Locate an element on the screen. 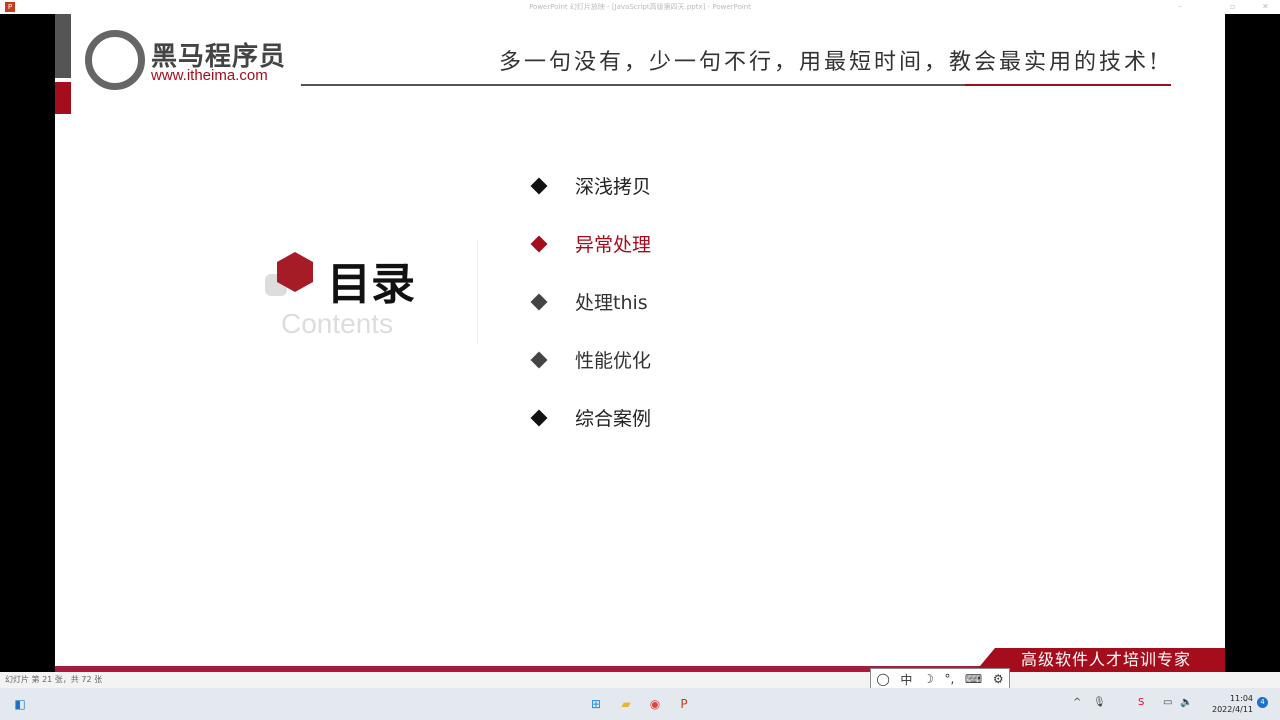 Image resolution: width=1280 pixels, height=720 pixels. restore-button: ▫ is located at coordinates (1232, 7).